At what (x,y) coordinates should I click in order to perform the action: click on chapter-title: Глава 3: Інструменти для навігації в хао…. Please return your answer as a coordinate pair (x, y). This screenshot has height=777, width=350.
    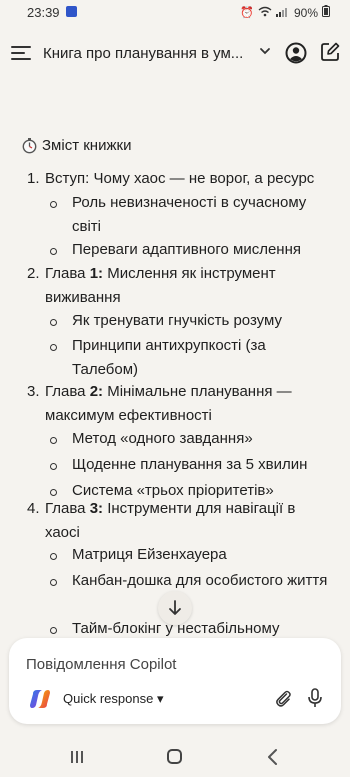
    Looking at the image, I should click on (170, 520).